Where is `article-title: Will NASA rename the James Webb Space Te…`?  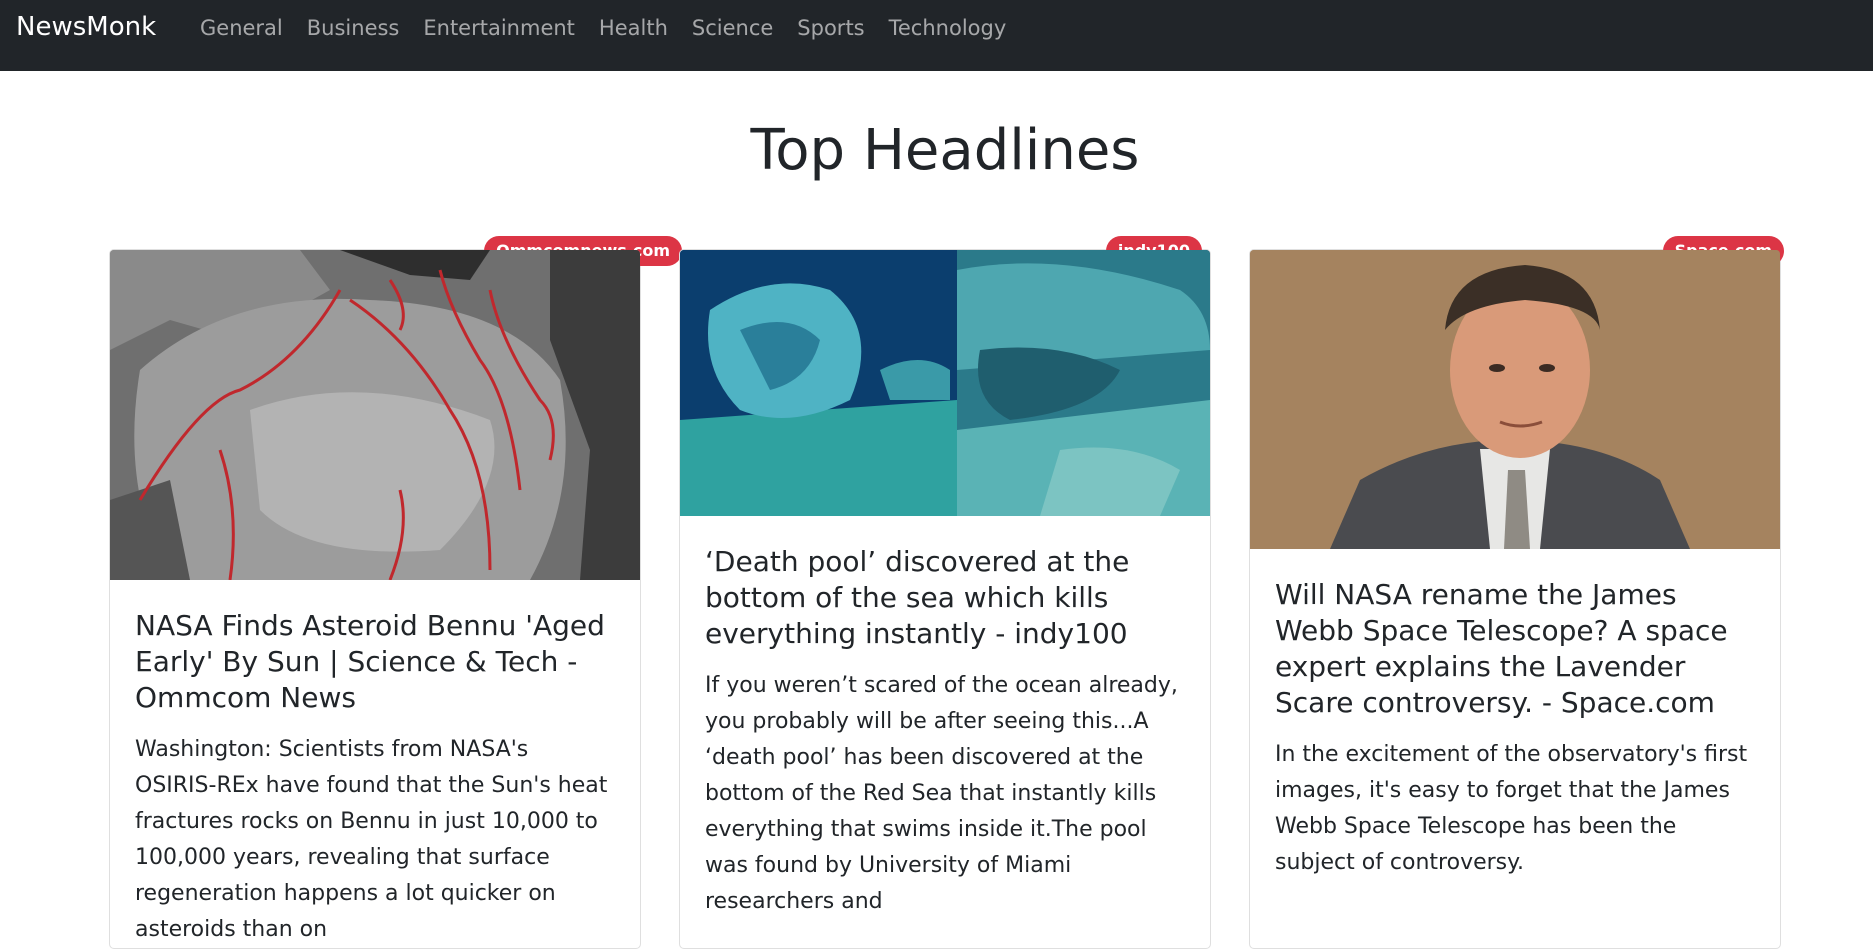
article-title: Will NASA rename the James Webb Space Te… is located at coordinates (1501, 648).